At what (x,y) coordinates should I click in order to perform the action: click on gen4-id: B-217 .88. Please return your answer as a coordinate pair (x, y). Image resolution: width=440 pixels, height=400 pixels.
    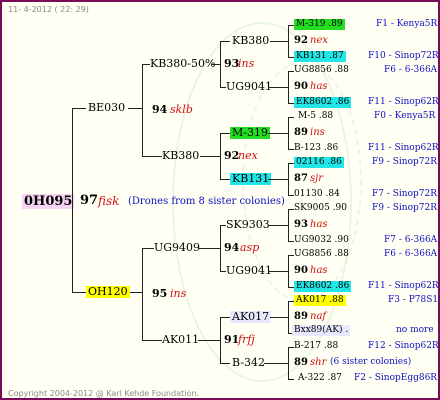
    Looking at the image, I should click on (316, 346).